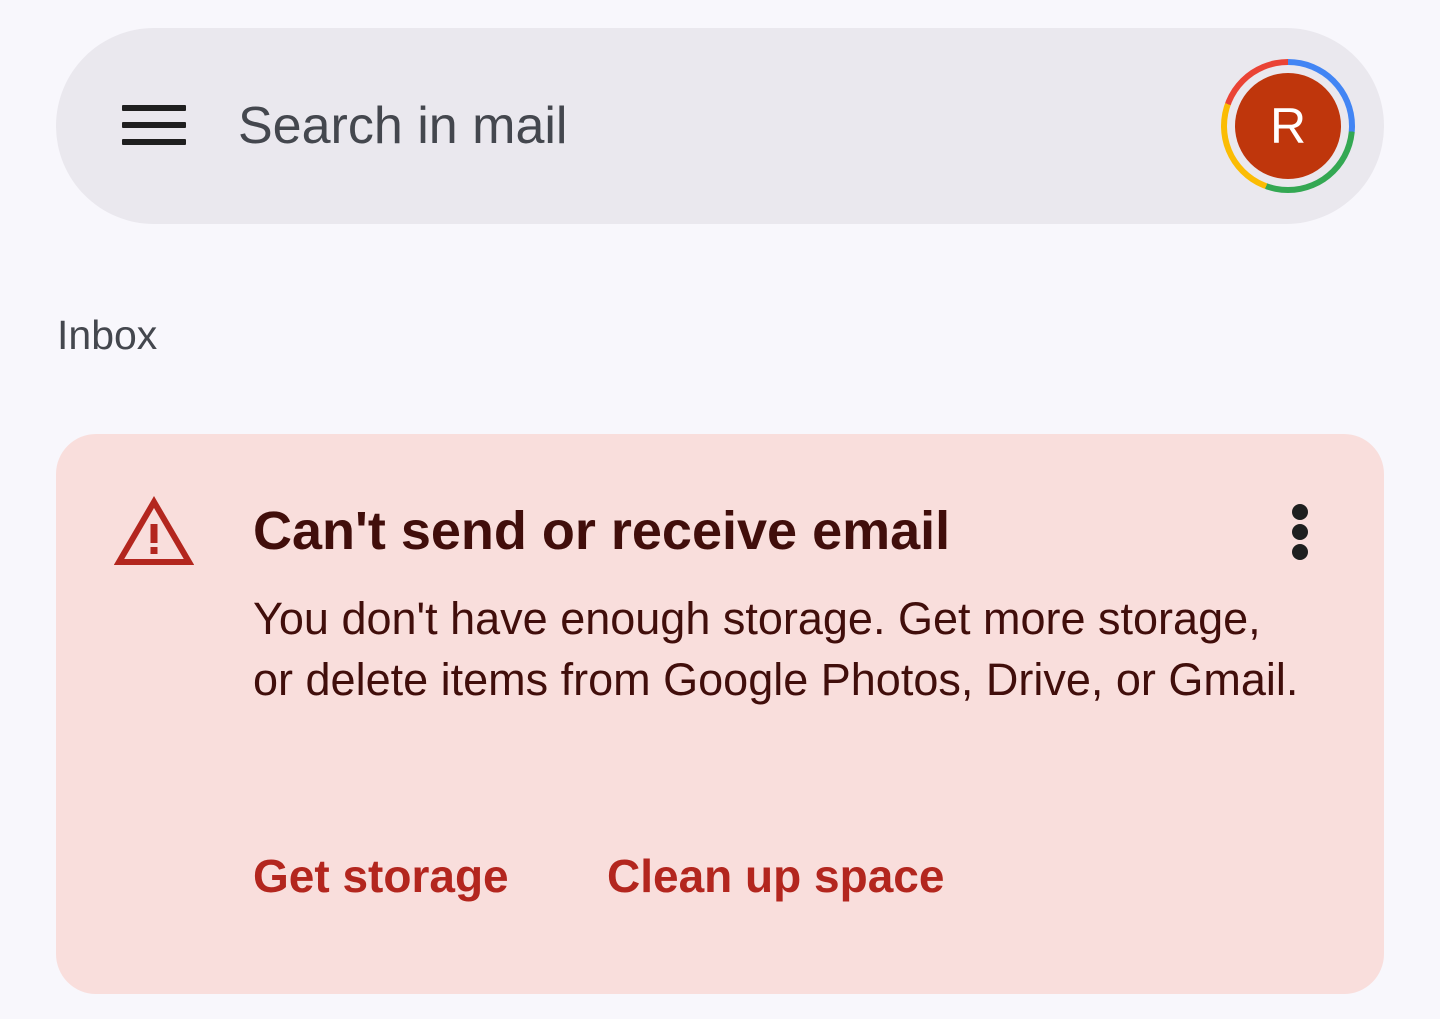  Describe the element at coordinates (107, 335) in the screenshot. I see `section-label-inbox: Inbox` at that location.